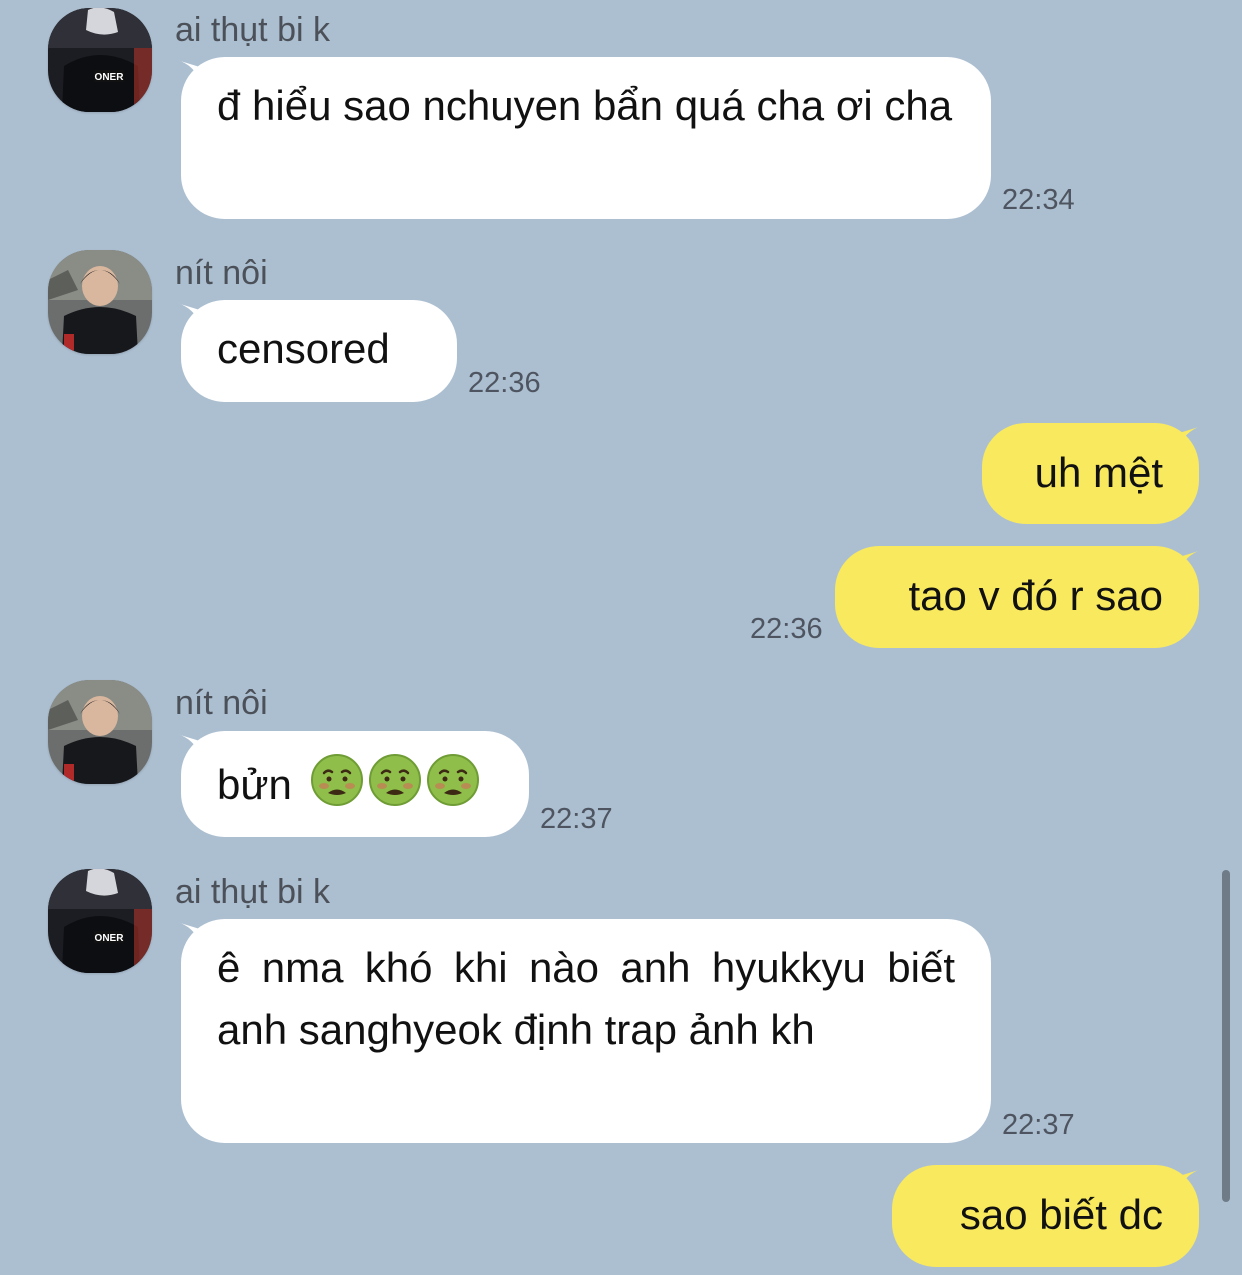 Image resolution: width=1242 pixels, height=1275 pixels. Describe the element at coordinates (585, 105) in the screenshot. I see `message-text: đ hiểu sao nchuyen bẩn quá cha ơi cha` at that location.